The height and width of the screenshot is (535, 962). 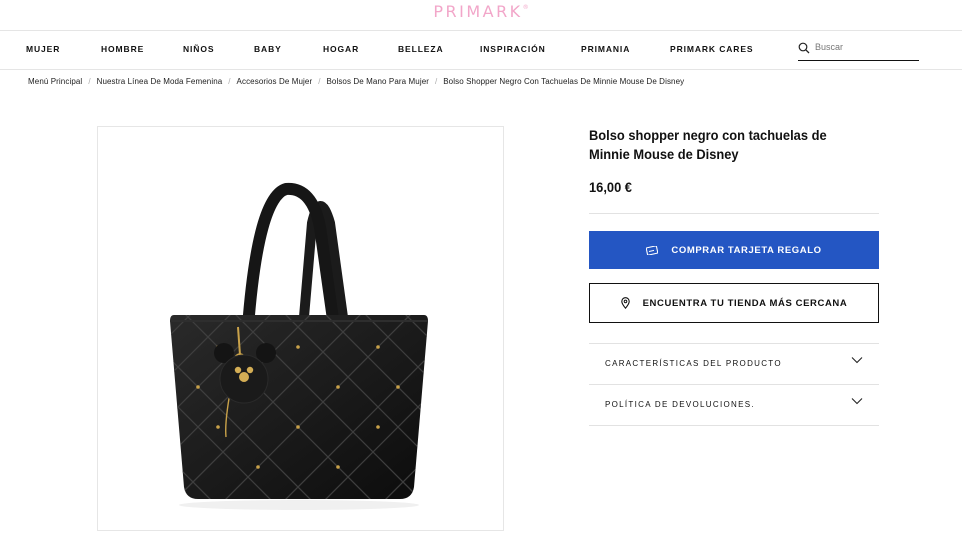 I want to click on find-store-button: ENCUENTRA TU TIENDA MÁS CERCANA, so click(x=734, y=303).